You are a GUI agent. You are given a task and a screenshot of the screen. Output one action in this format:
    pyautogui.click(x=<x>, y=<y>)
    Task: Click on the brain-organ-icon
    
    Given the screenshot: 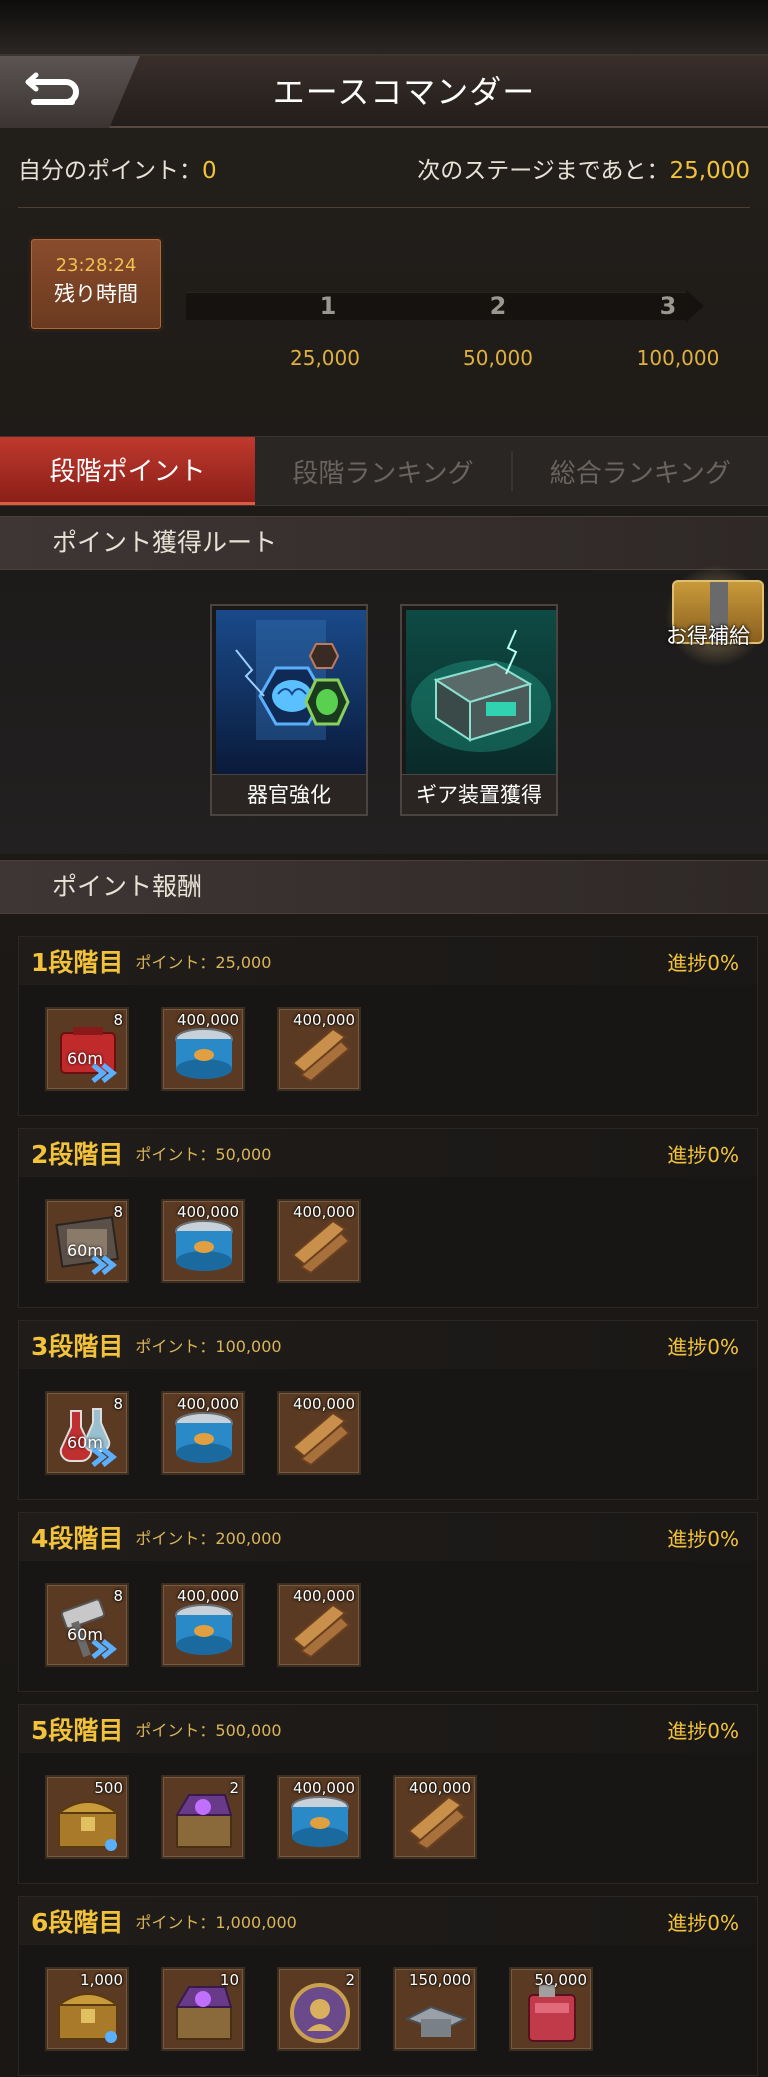 What is the action you would take?
    pyautogui.click(x=291, y=692)
    